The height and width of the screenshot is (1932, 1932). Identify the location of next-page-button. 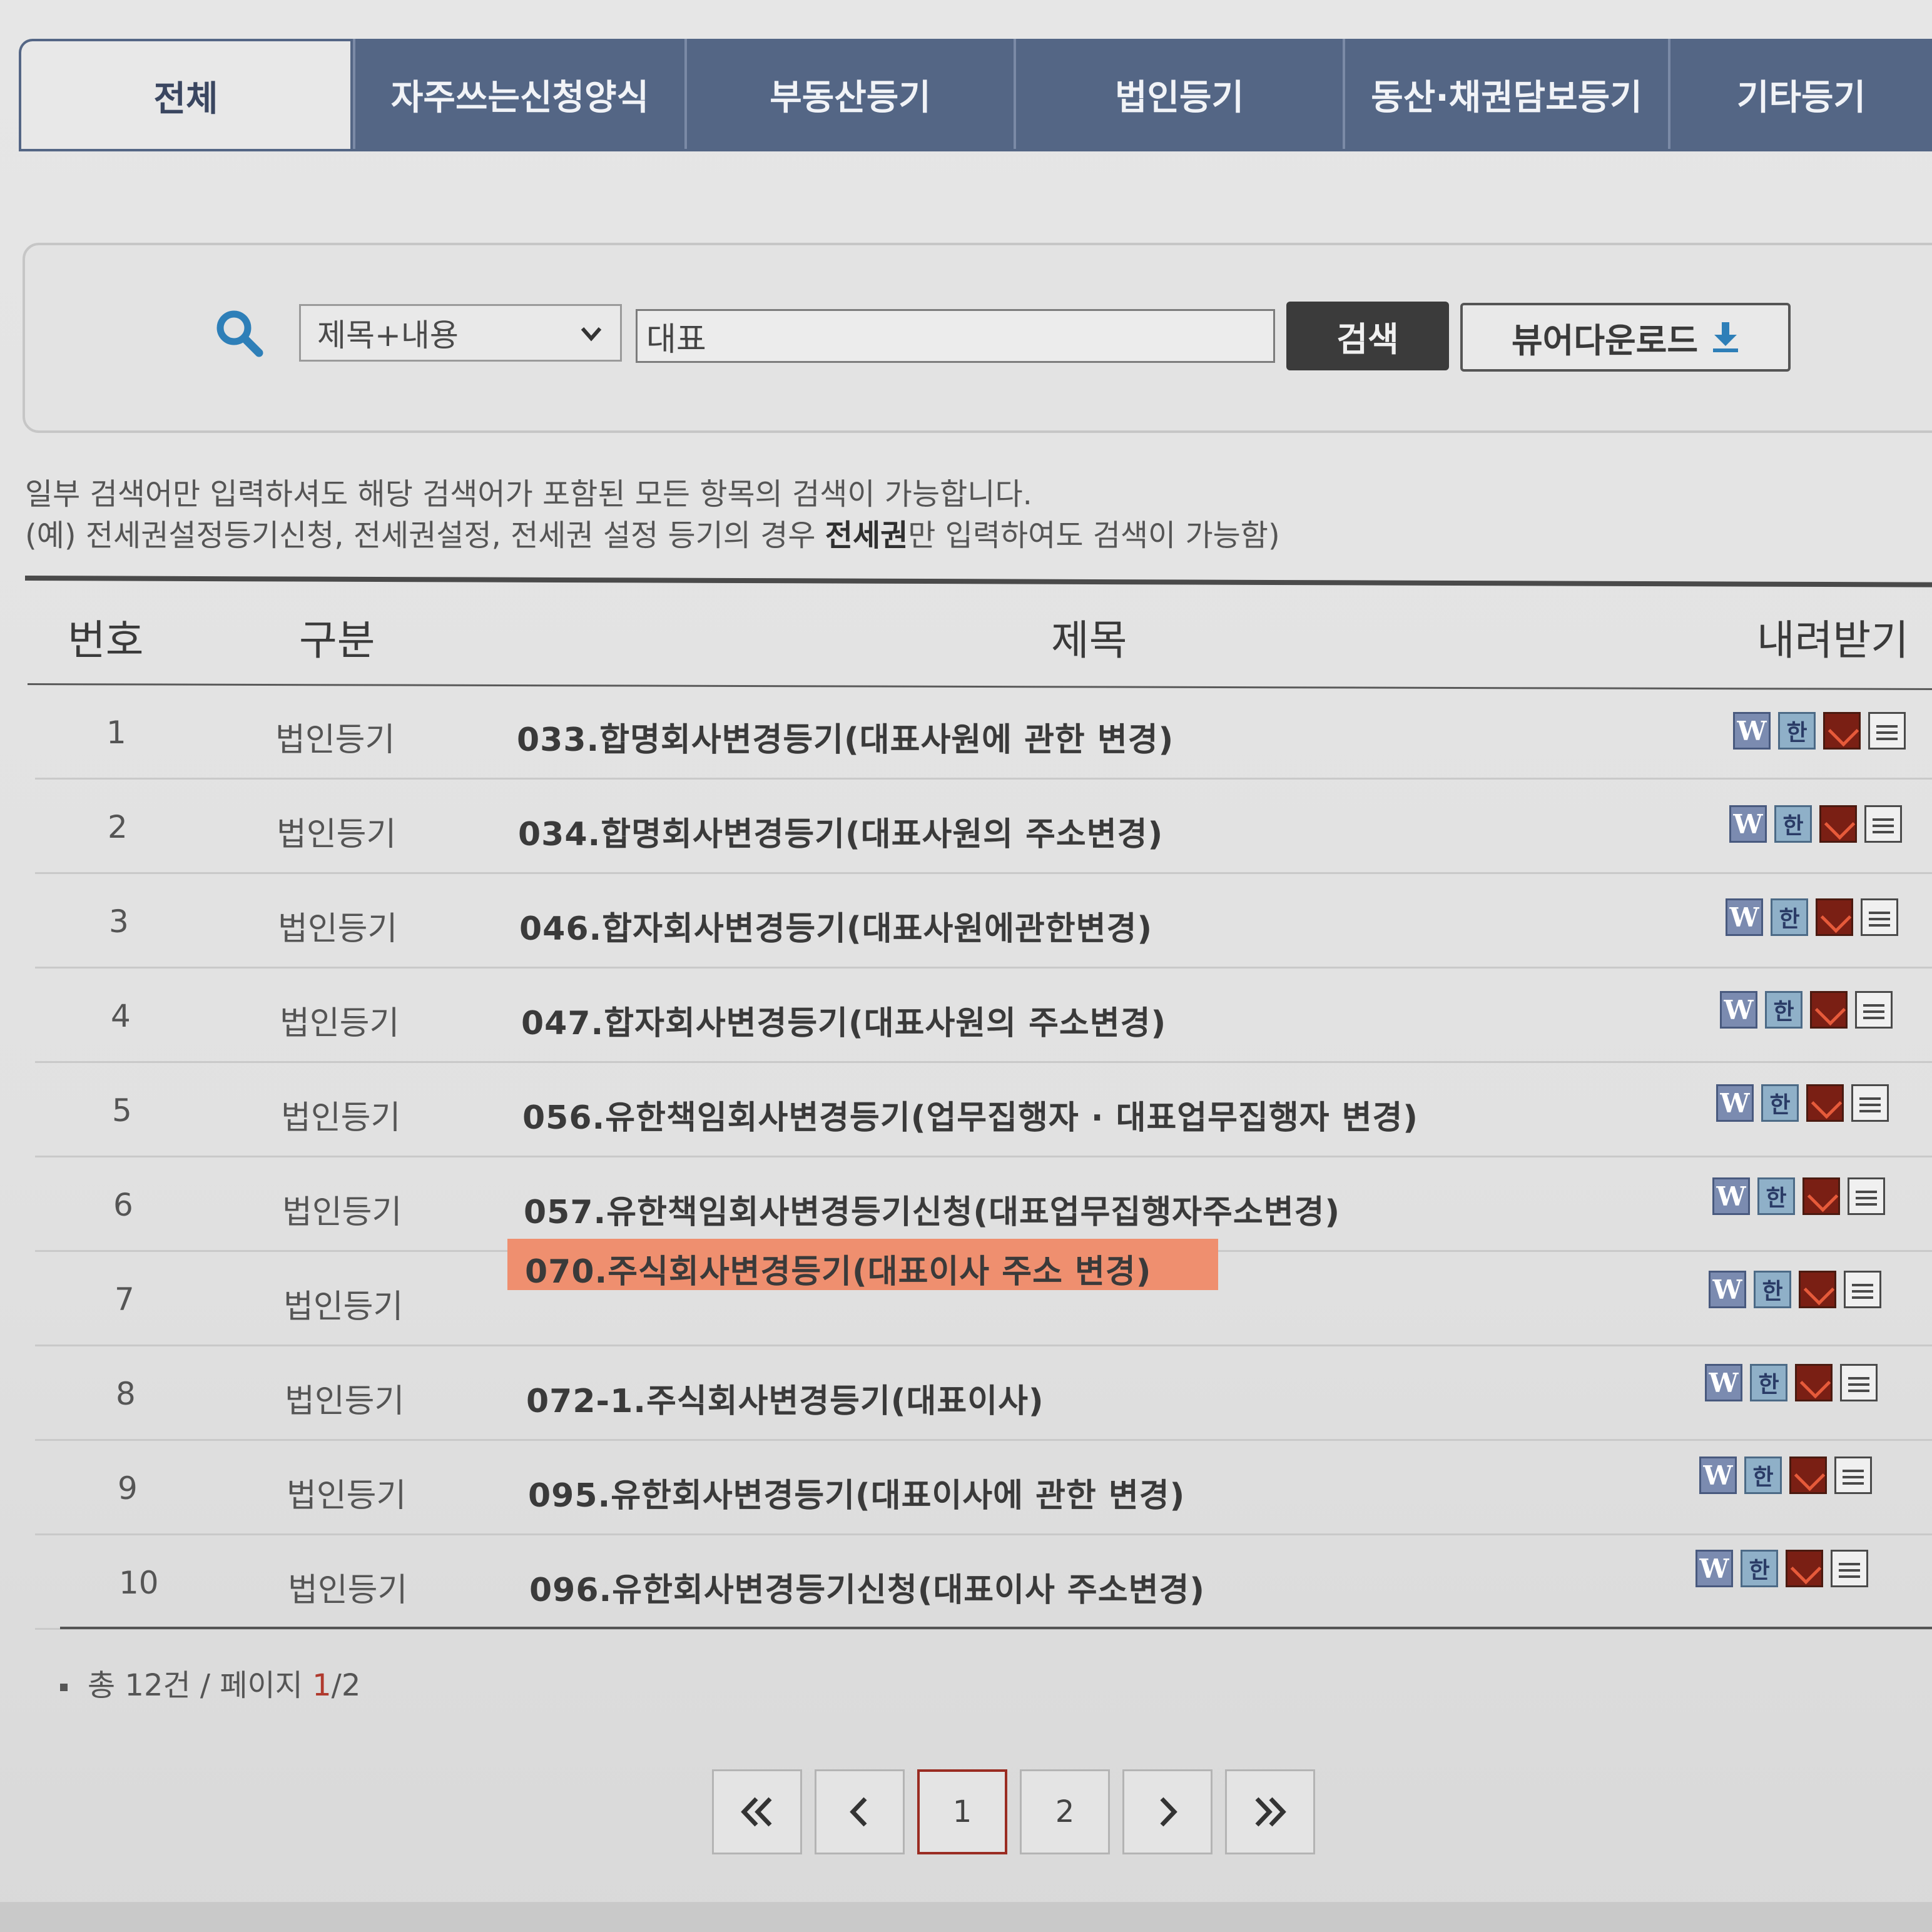
(1167, 1811).